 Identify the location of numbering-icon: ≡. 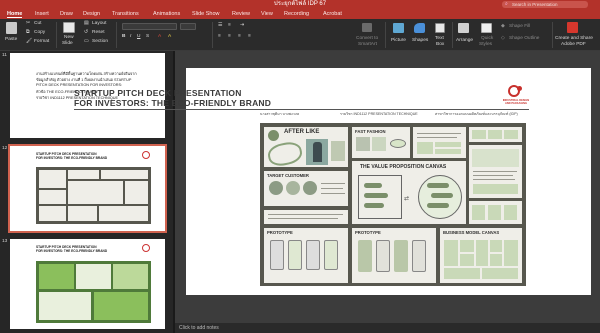
(229, 26).